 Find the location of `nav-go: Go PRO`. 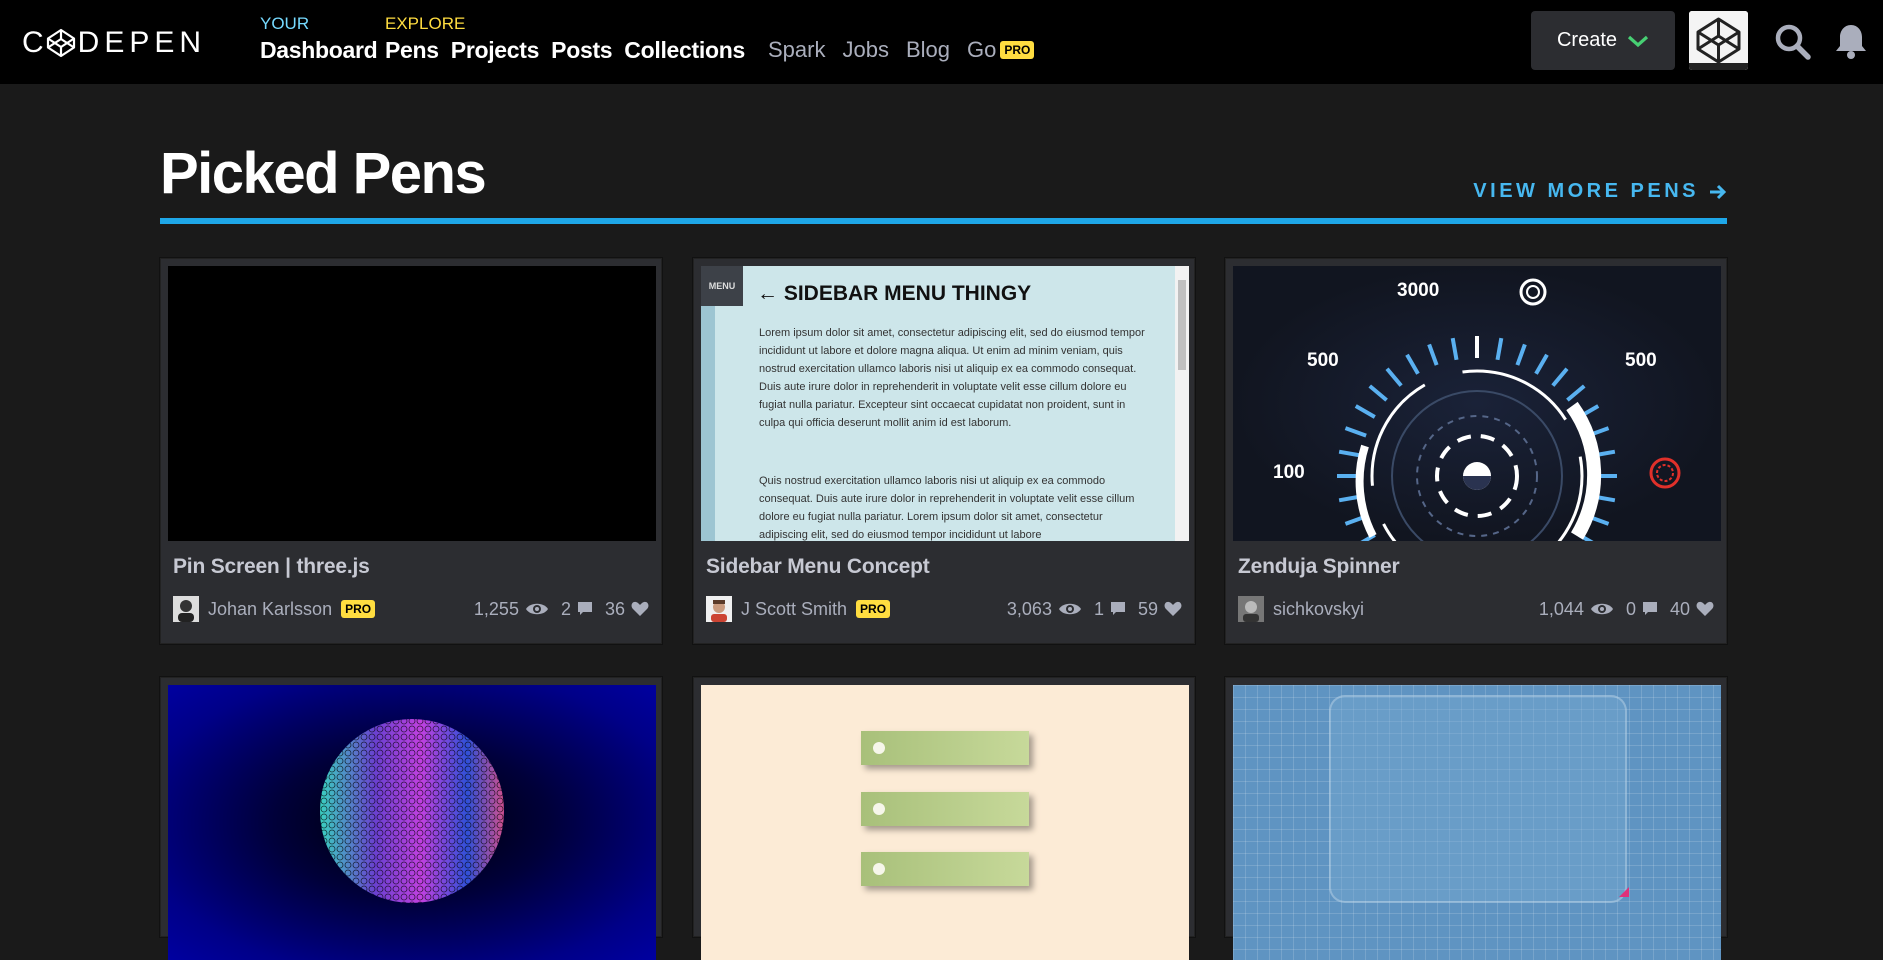

nav-go: Go PRO is located at coordinates (1001, 50).